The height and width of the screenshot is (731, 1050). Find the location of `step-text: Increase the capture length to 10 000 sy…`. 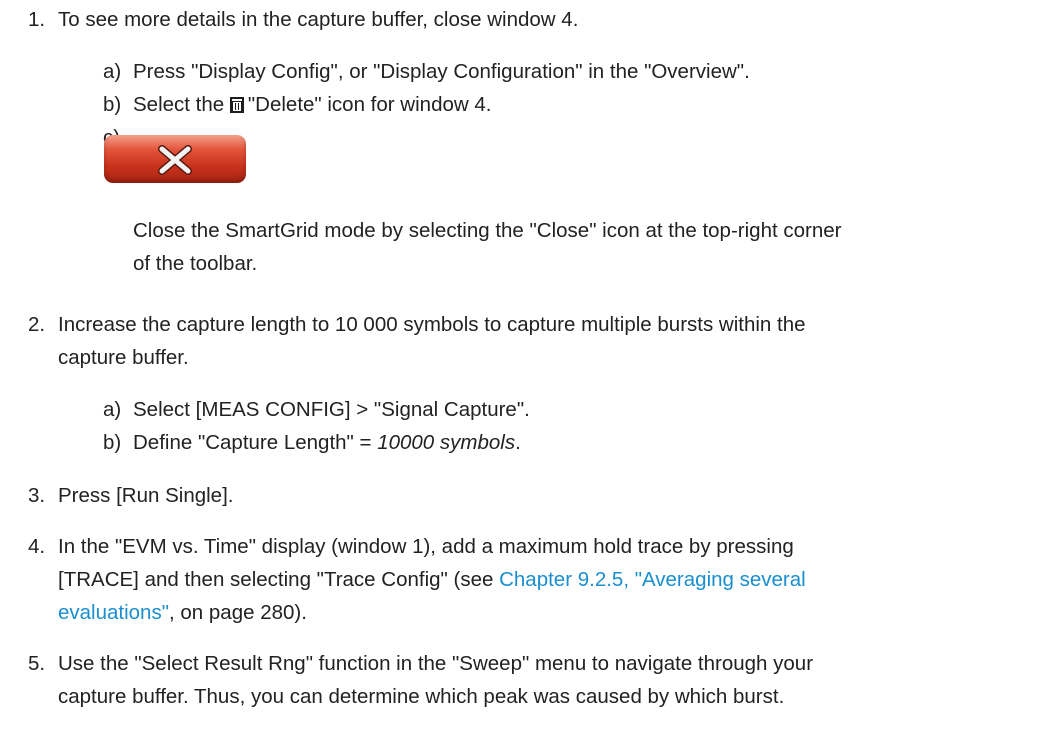

step-text: Increase the capture length to 10 000 sy… is located at coordinates (432, 324).